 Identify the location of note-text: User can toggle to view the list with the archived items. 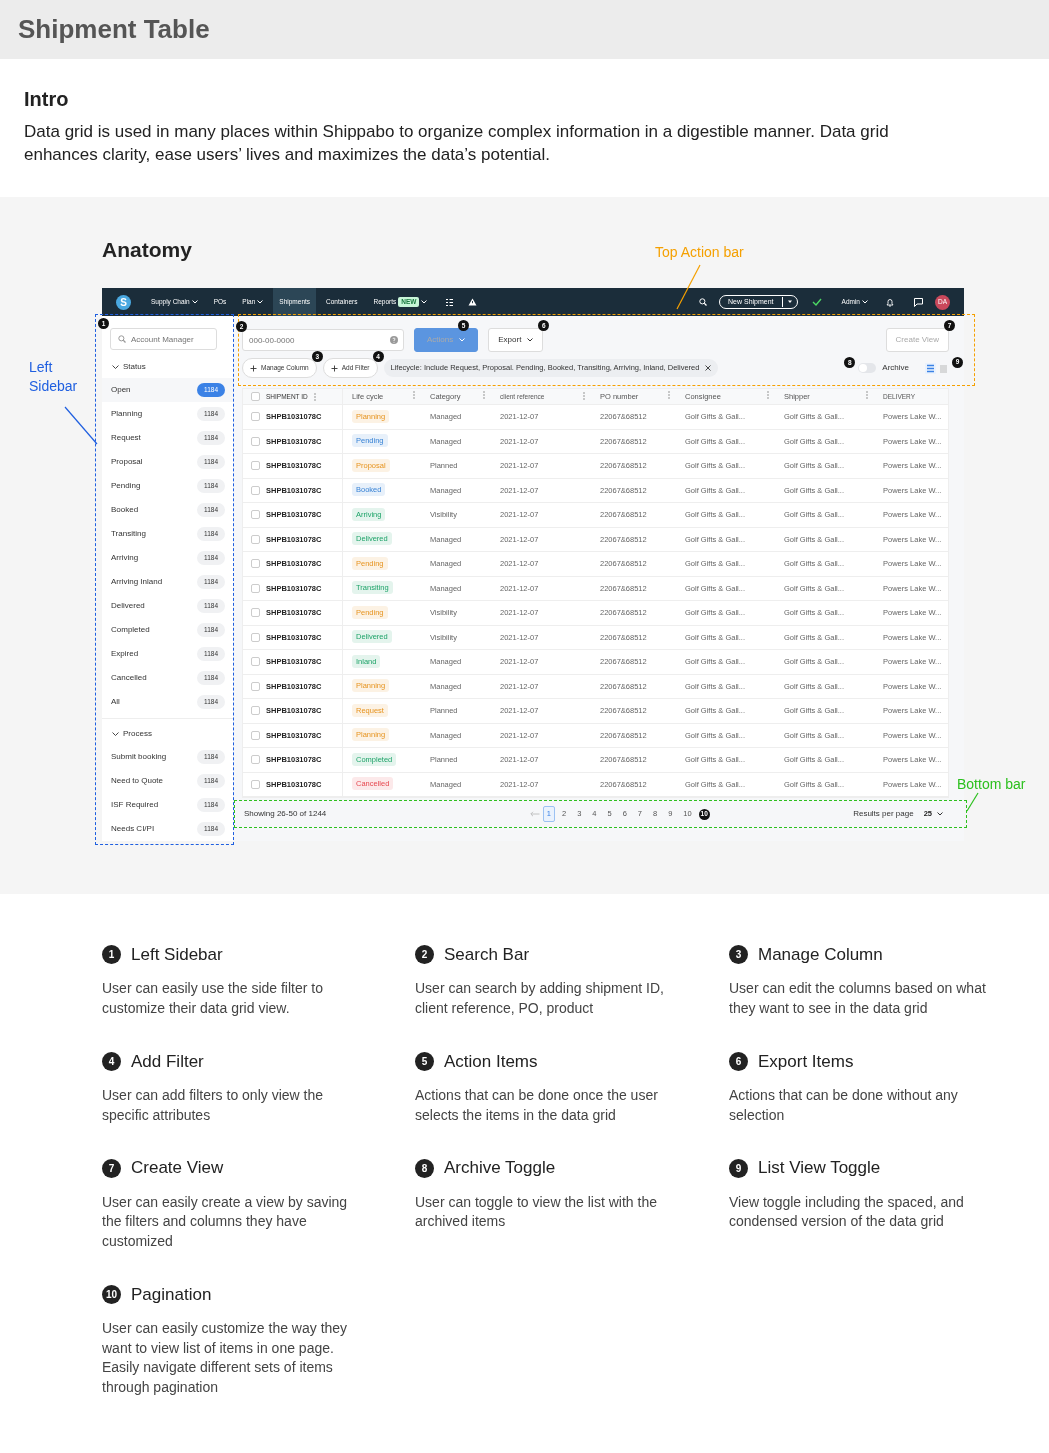
(536, 1212).